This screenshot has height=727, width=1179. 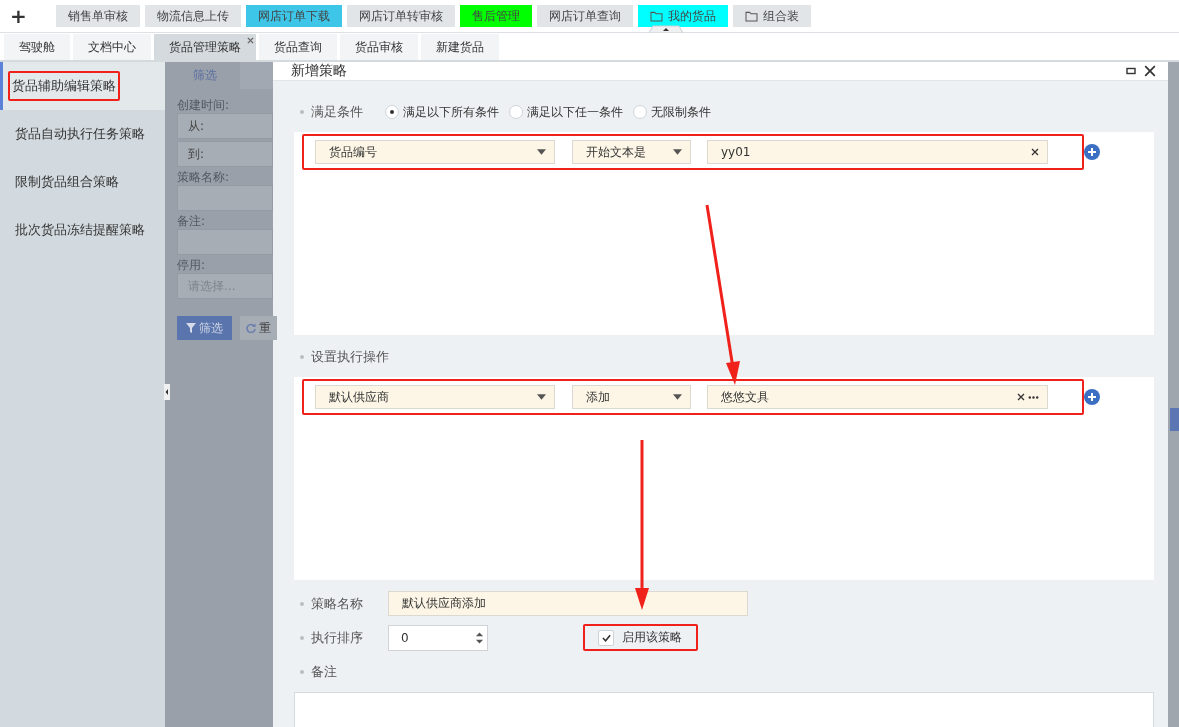 I want to click on document-tab: 货品查询, so click(x=298, y=47).